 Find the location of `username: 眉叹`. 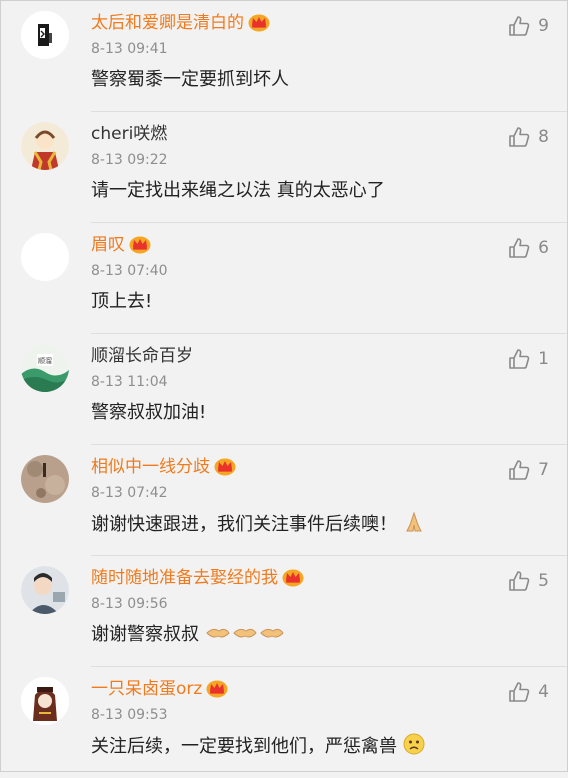

username: 眉叹 is located at coordinates (121, 247).